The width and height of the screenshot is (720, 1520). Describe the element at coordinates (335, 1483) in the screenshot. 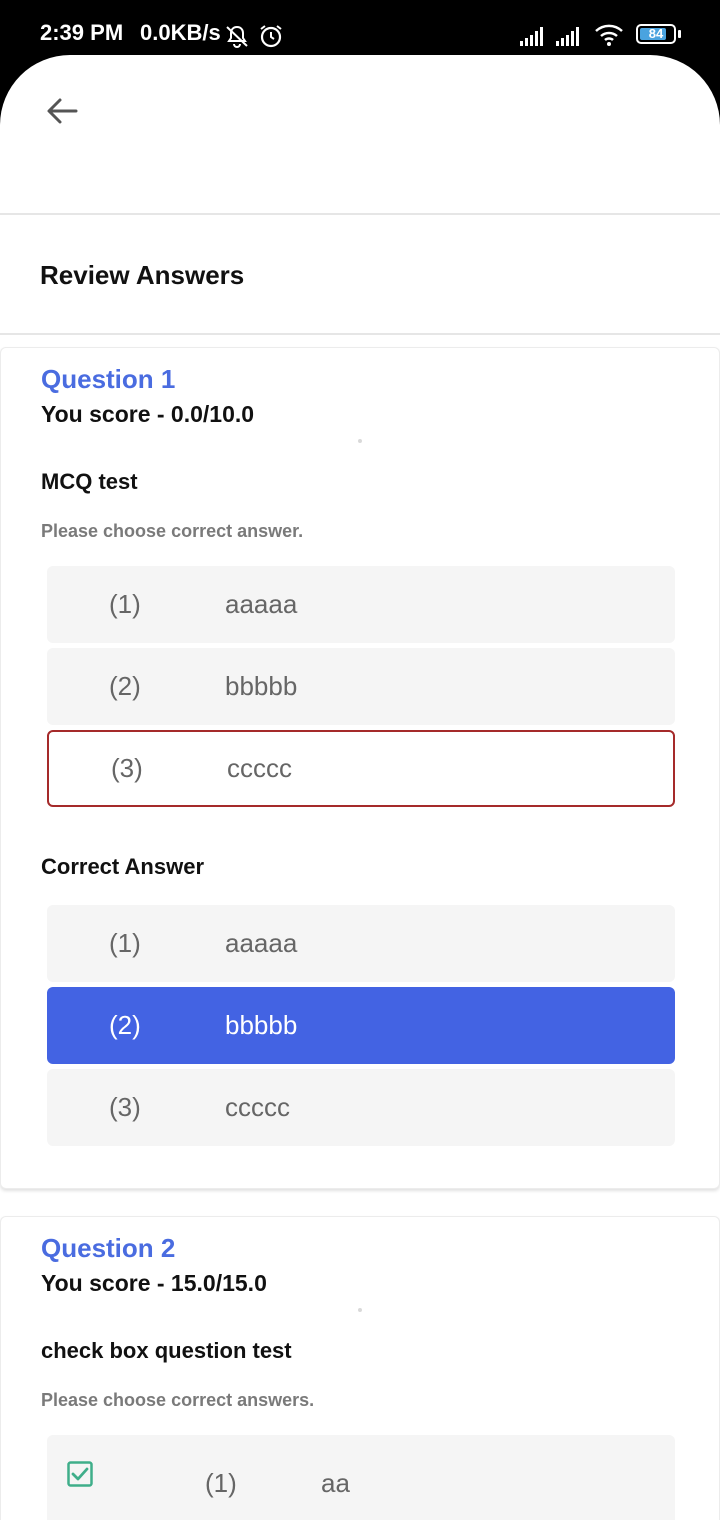

I see `option-value: aa` at that location.